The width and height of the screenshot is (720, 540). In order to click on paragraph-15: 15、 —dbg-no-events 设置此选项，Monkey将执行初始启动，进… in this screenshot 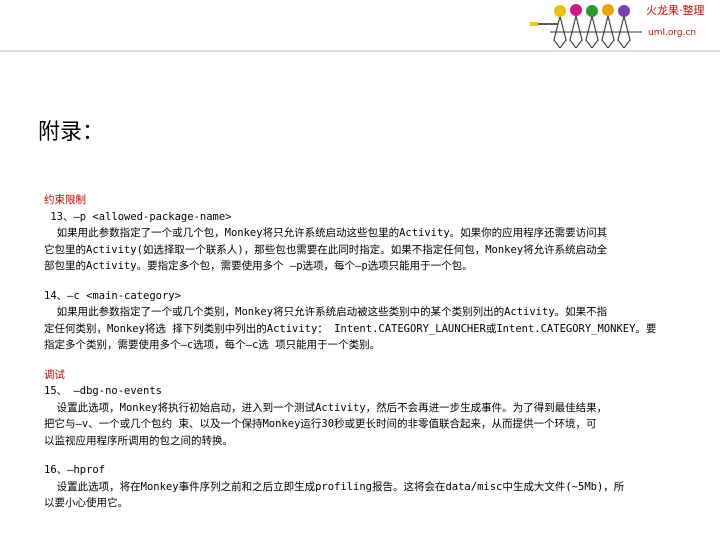, I will do `click(359, 416)`.